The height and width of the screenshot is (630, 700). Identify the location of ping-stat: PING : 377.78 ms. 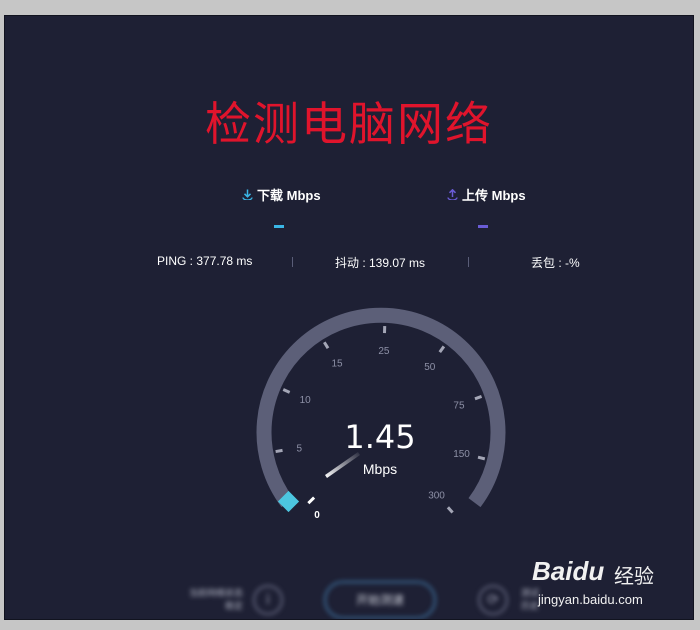
(205, 261).